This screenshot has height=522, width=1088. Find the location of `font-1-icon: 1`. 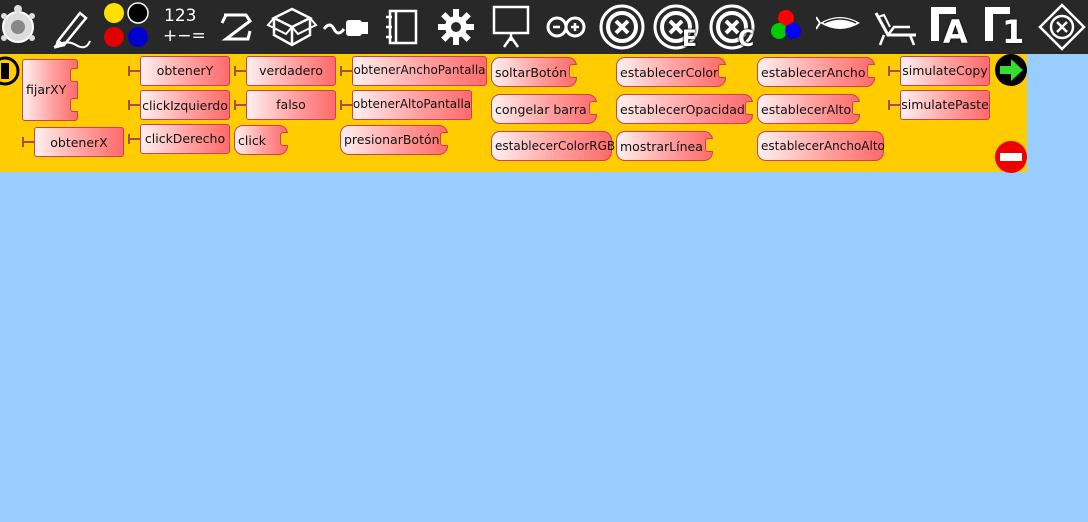

font-1-icon: 1 is located at coordinates (1006, 27).